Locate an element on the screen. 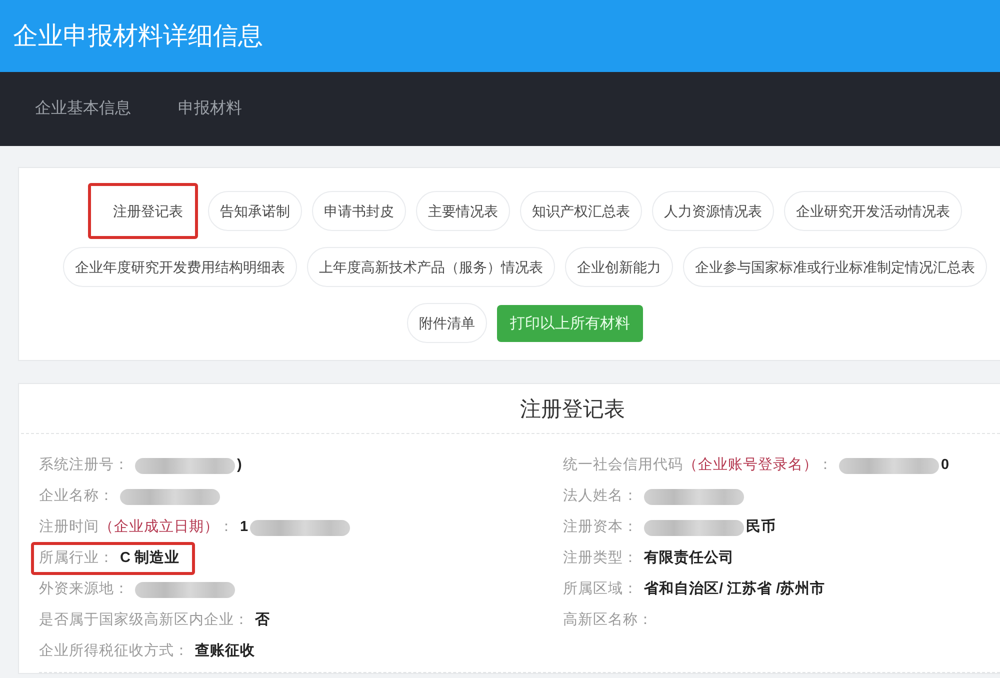 This screenshot has width=1000, height=678. tab-button: 企业研究开发活动情况表 is located at coordinates (873, 211).